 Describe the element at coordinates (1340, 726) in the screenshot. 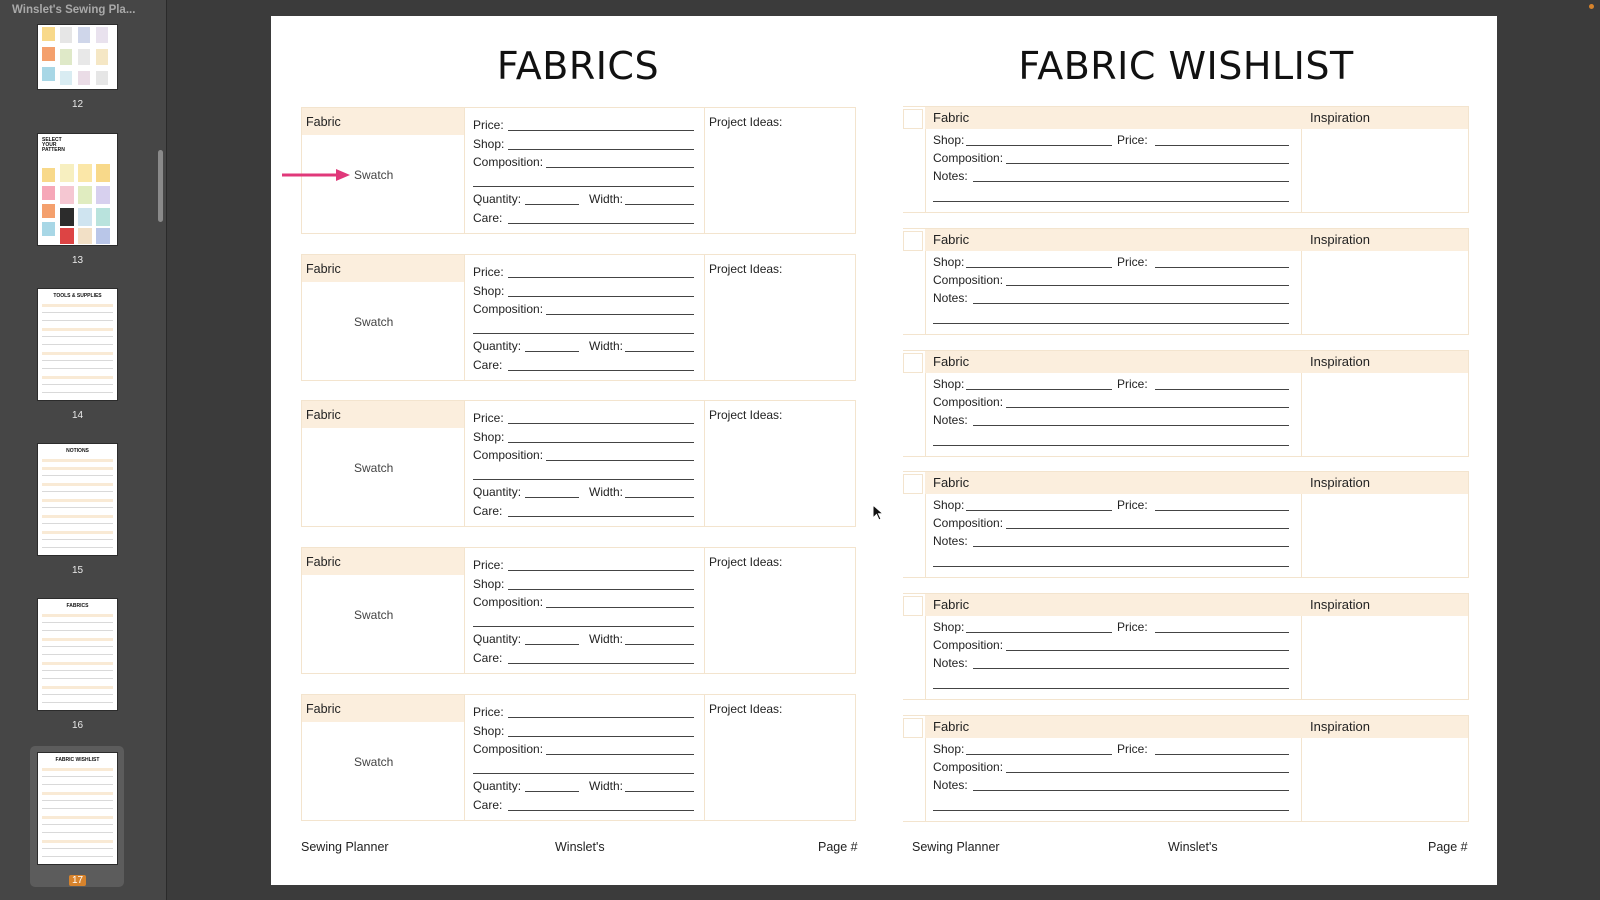

I see `inspiration-label: Inspiration` at that location.